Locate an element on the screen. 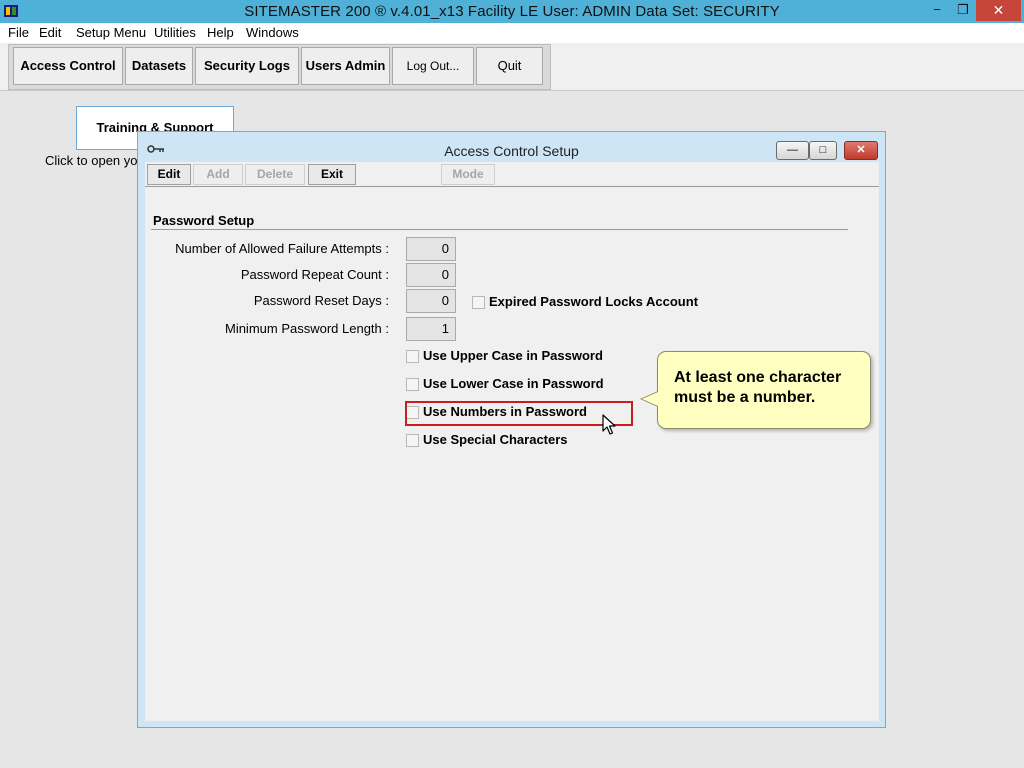  callout-pointer-fill is located at coordinates (650, 399).